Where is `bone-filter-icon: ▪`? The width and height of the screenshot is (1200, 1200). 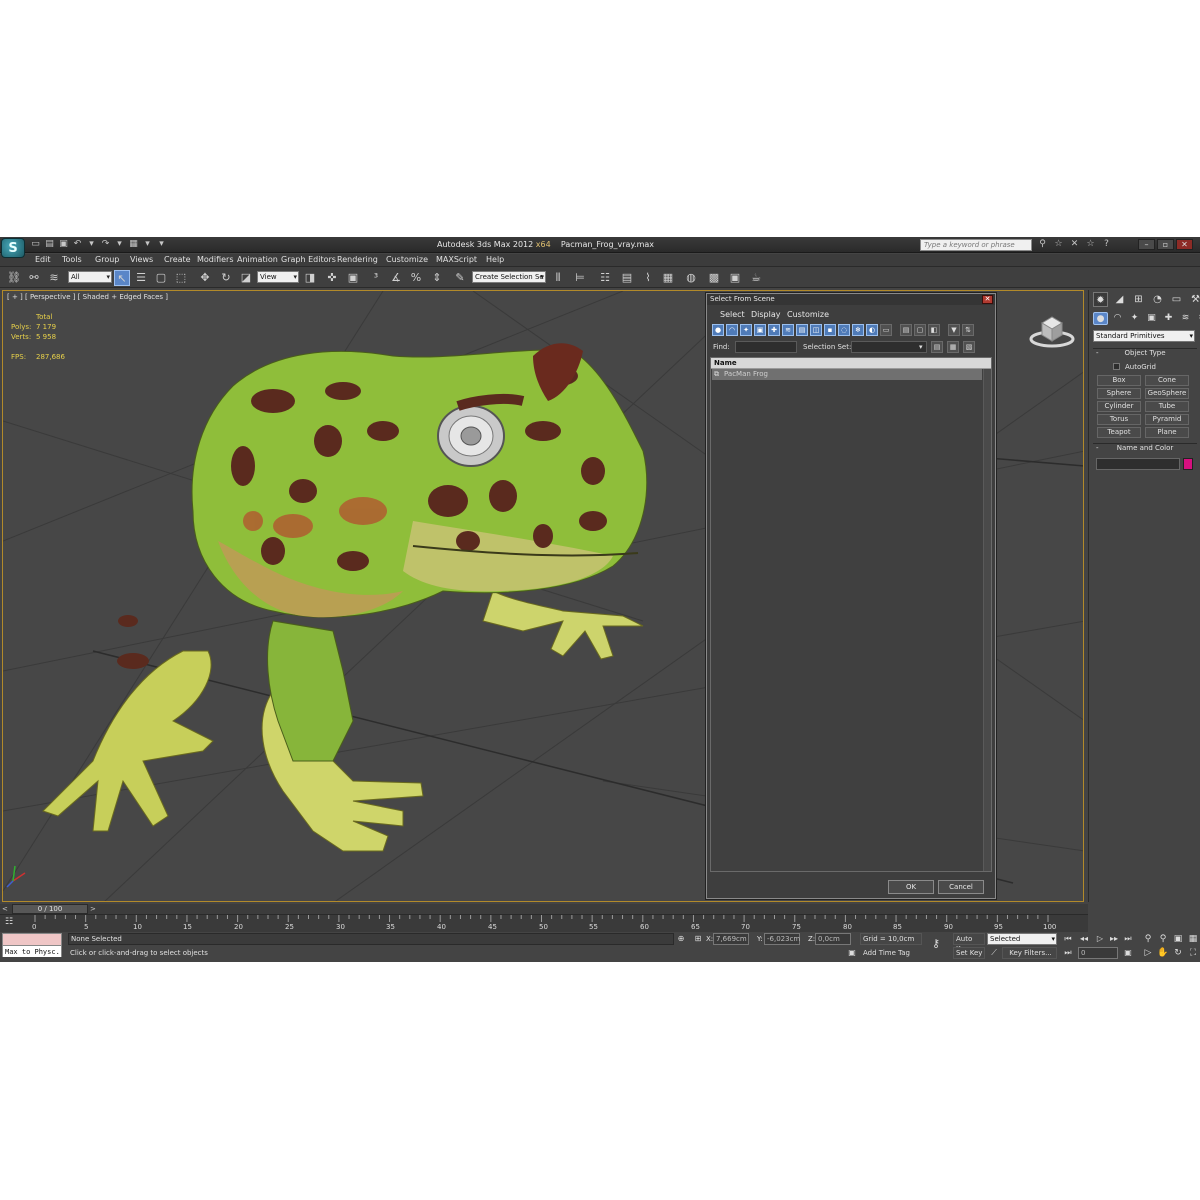
bone-filter-icon: ▪ is located at coordinates (830, 330).